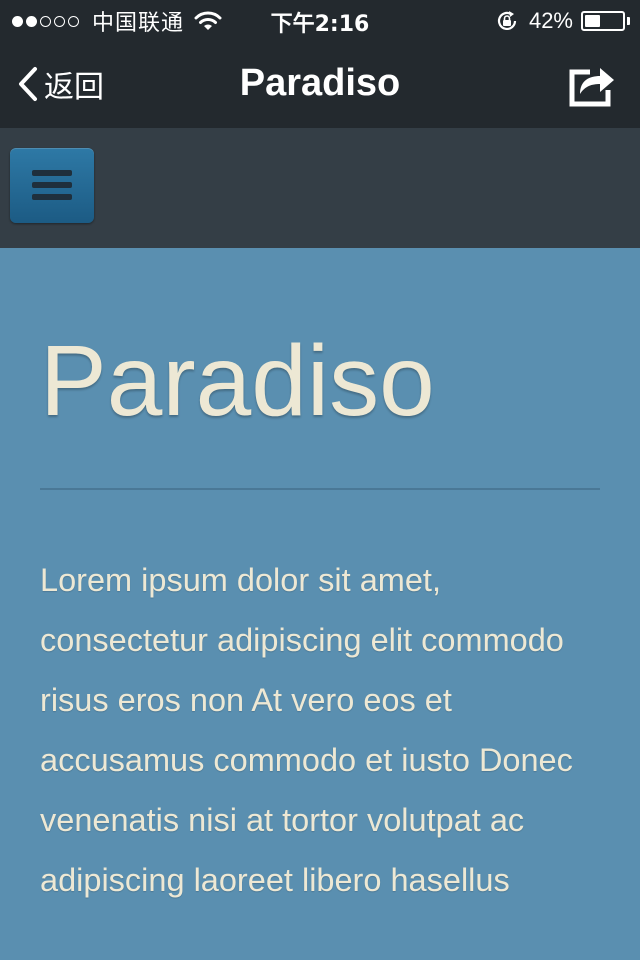 Image resolution: width=640 pixels, height=960 pixels. What do you see at coordinates (550, 20) in the screenshot?
I see `battery-percent: 42%` at bounding box center [550, 20].